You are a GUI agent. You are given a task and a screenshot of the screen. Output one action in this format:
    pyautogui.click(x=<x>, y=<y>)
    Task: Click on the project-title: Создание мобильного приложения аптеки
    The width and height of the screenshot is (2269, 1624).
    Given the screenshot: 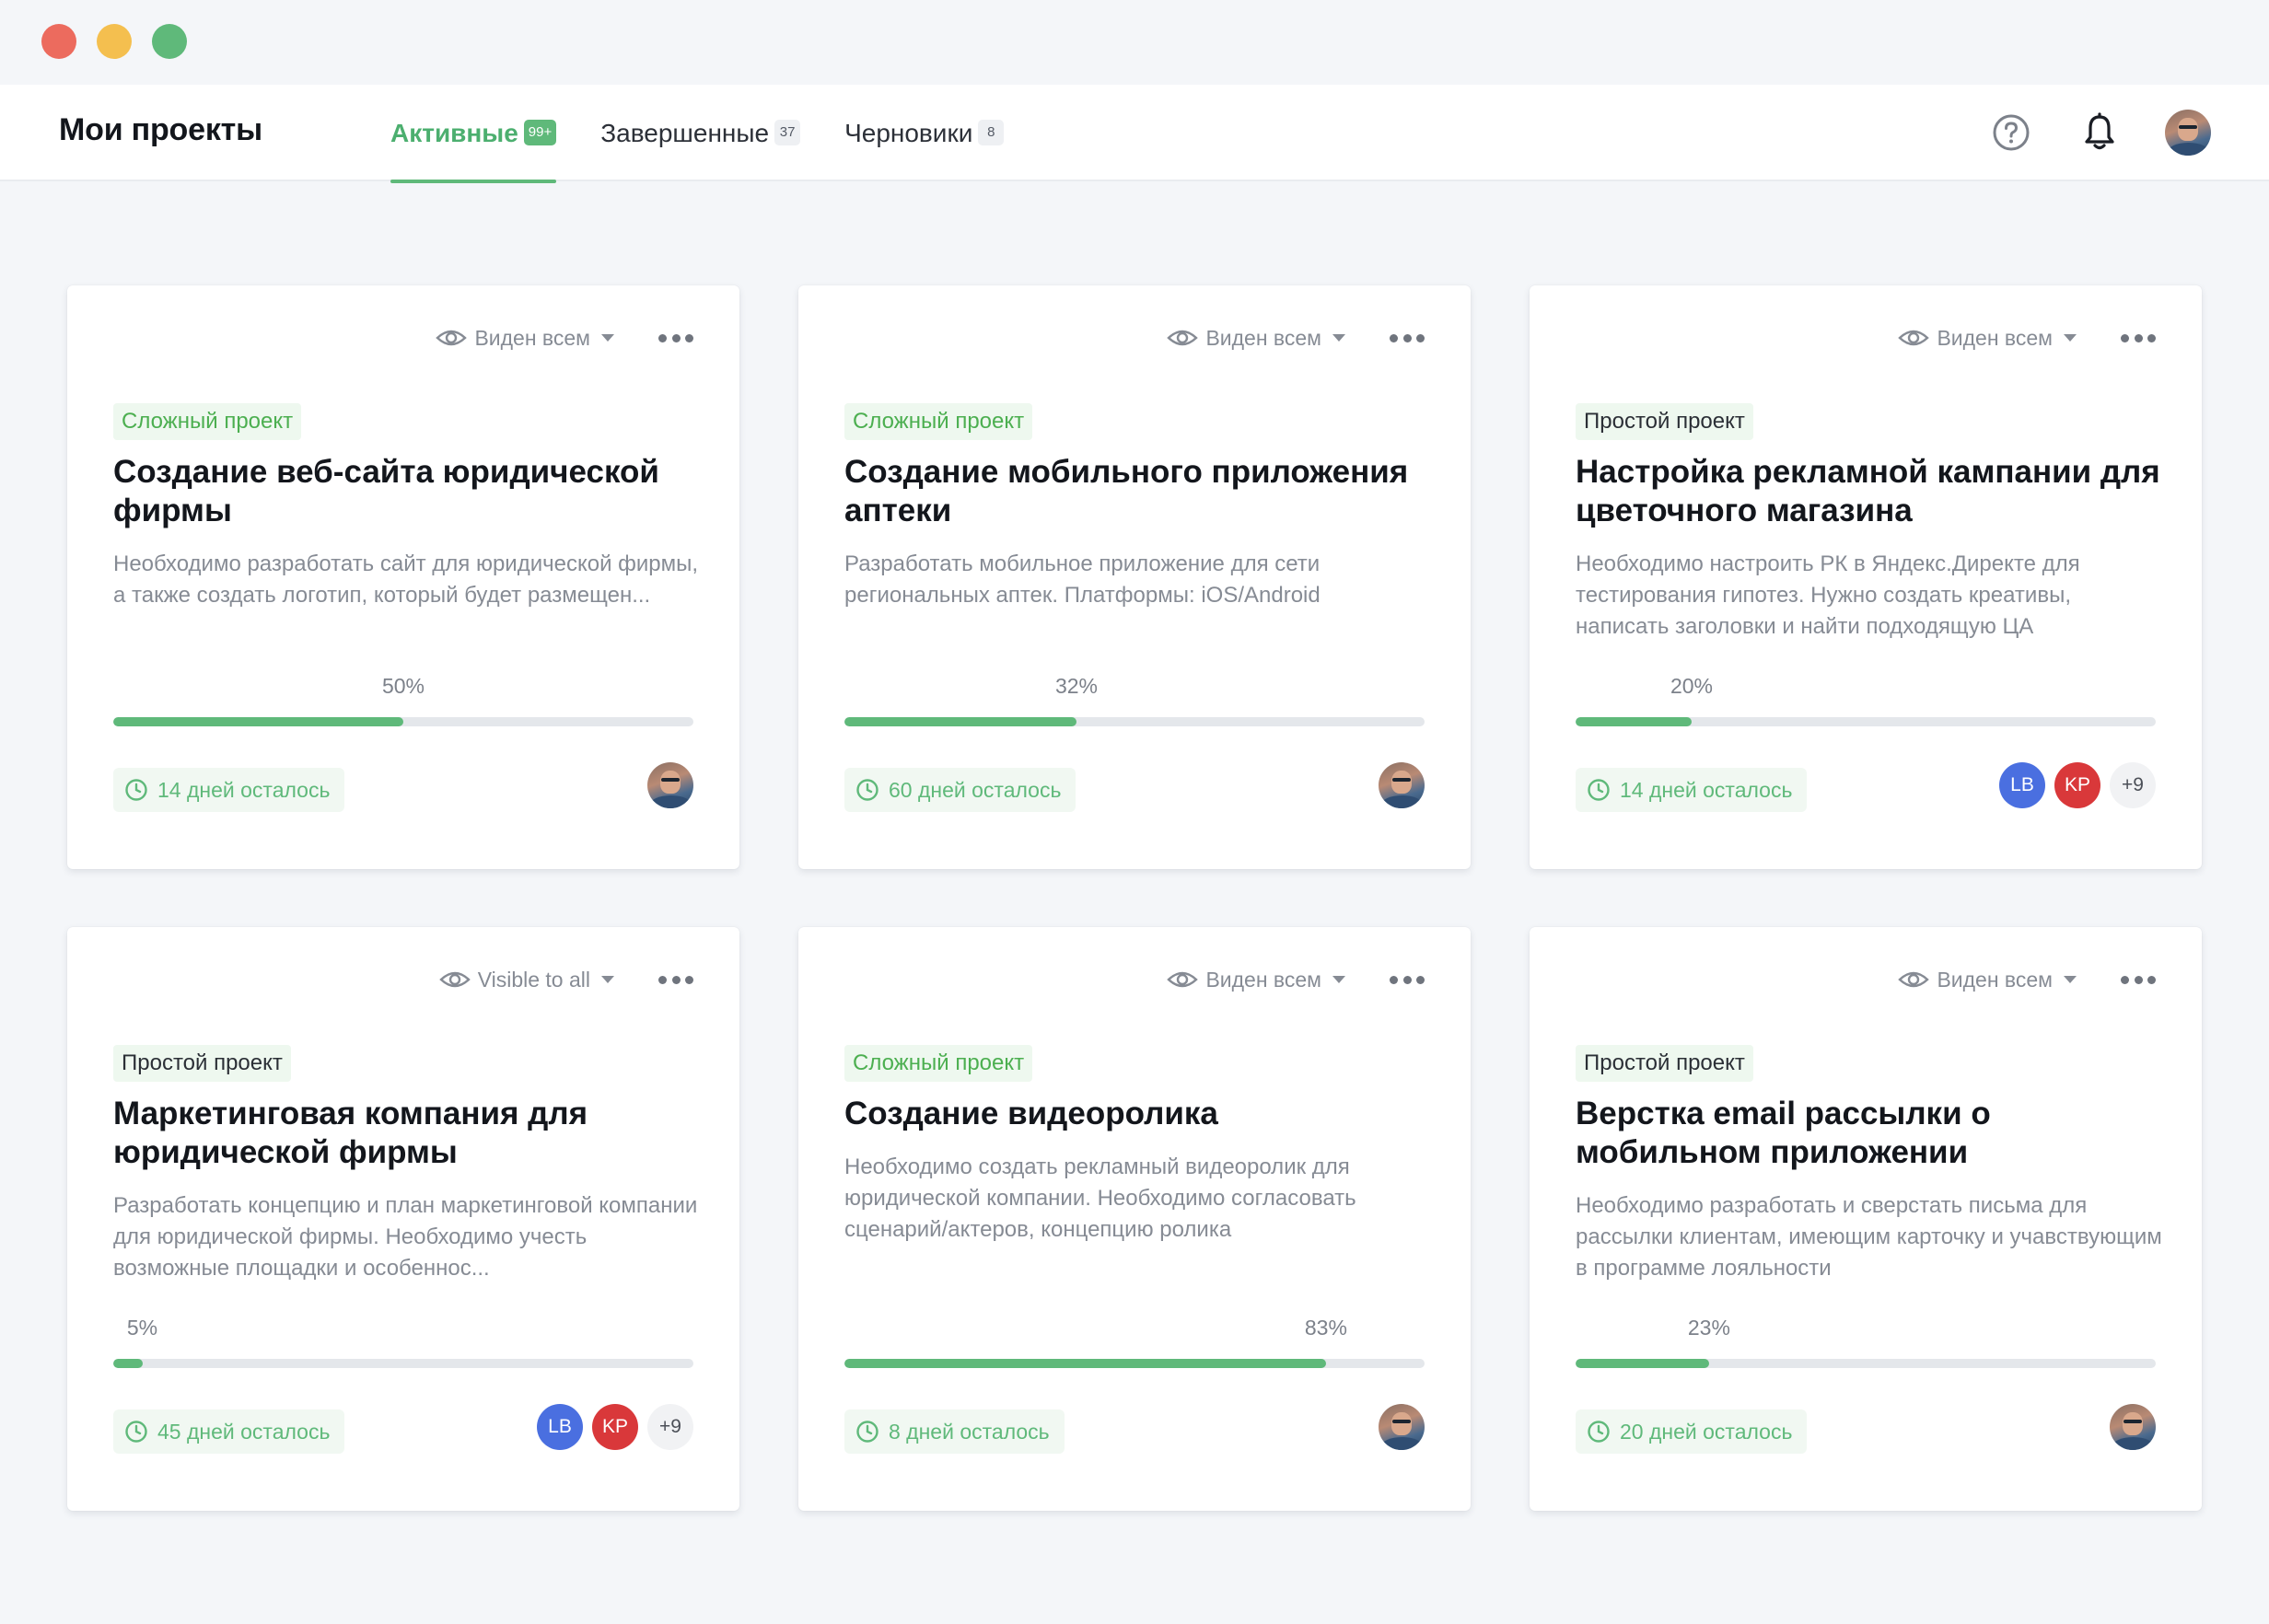 What is the action you would take?
    pyautogui.click(x=1126, y=491)
    